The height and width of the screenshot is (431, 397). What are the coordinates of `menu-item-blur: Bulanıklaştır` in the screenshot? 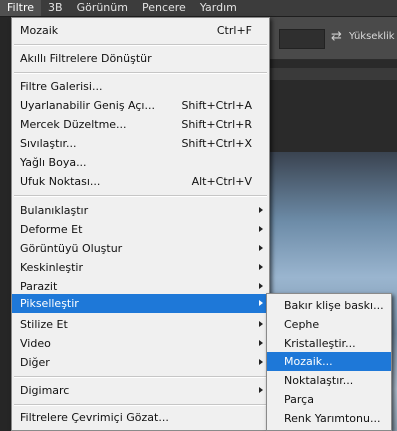 It's located at (140, 210).